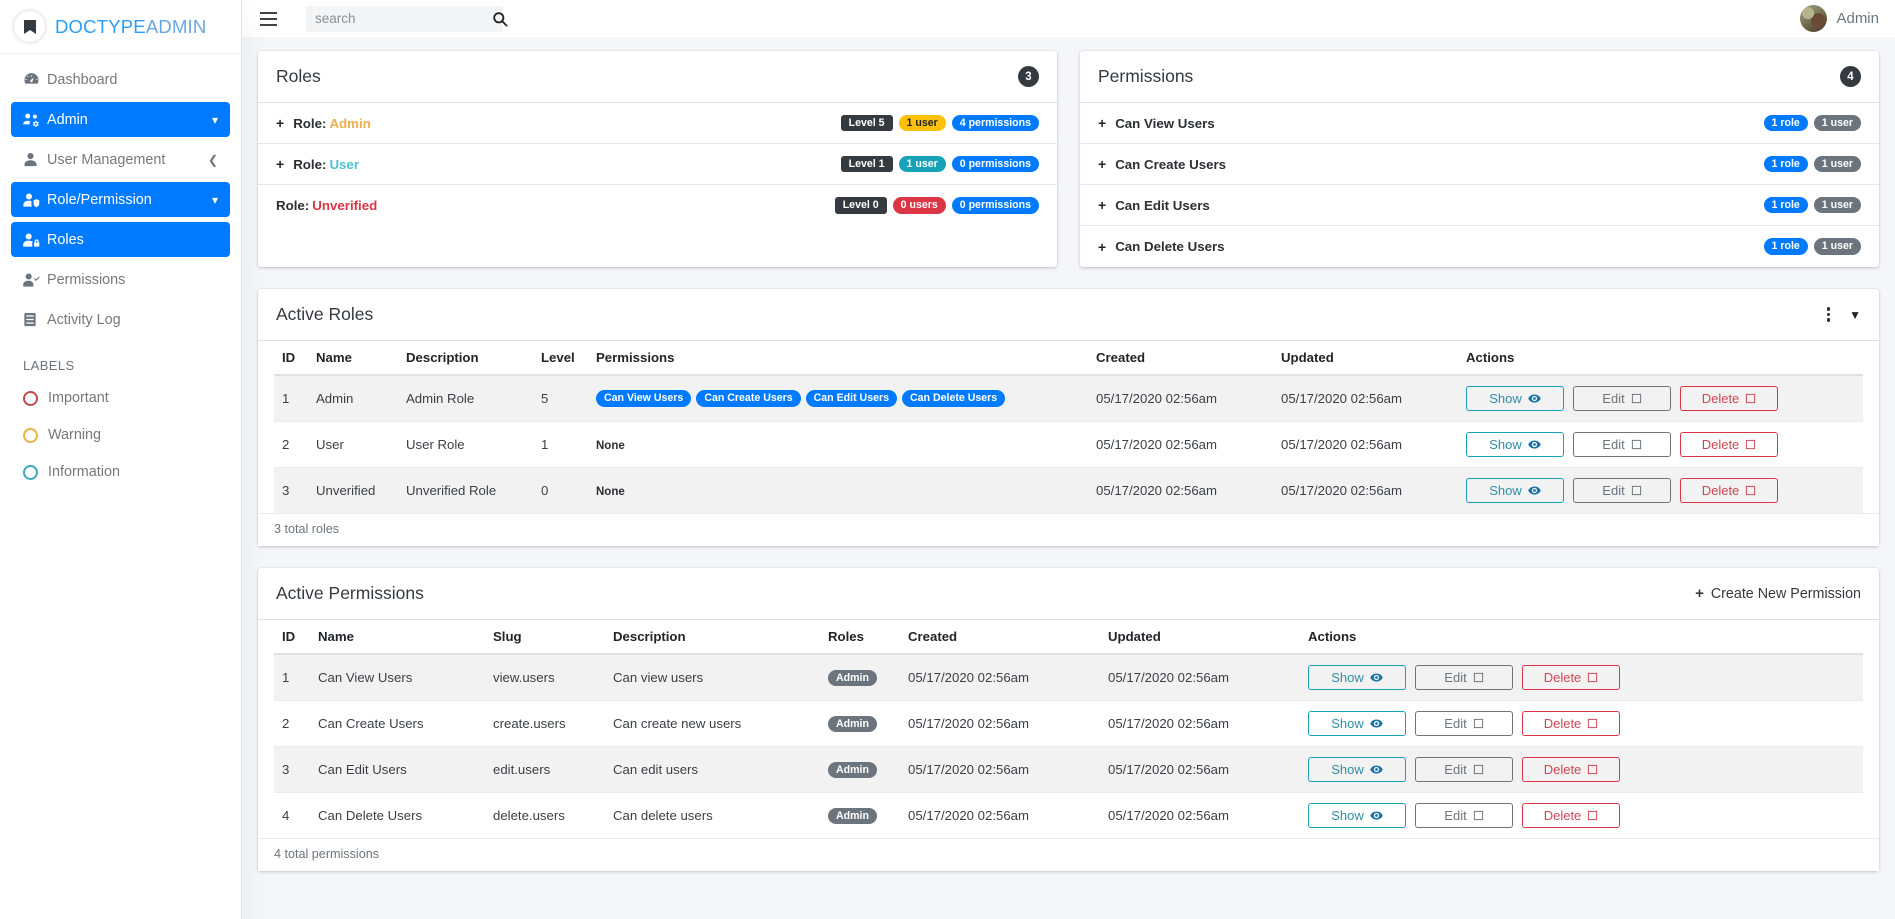 Image resolution: width=1895 pixels, height=919 pixels. What do you see at coordinates (35, 200) in the screenshot?
I see `user-shield-icon` at bounding box center [35, 200].